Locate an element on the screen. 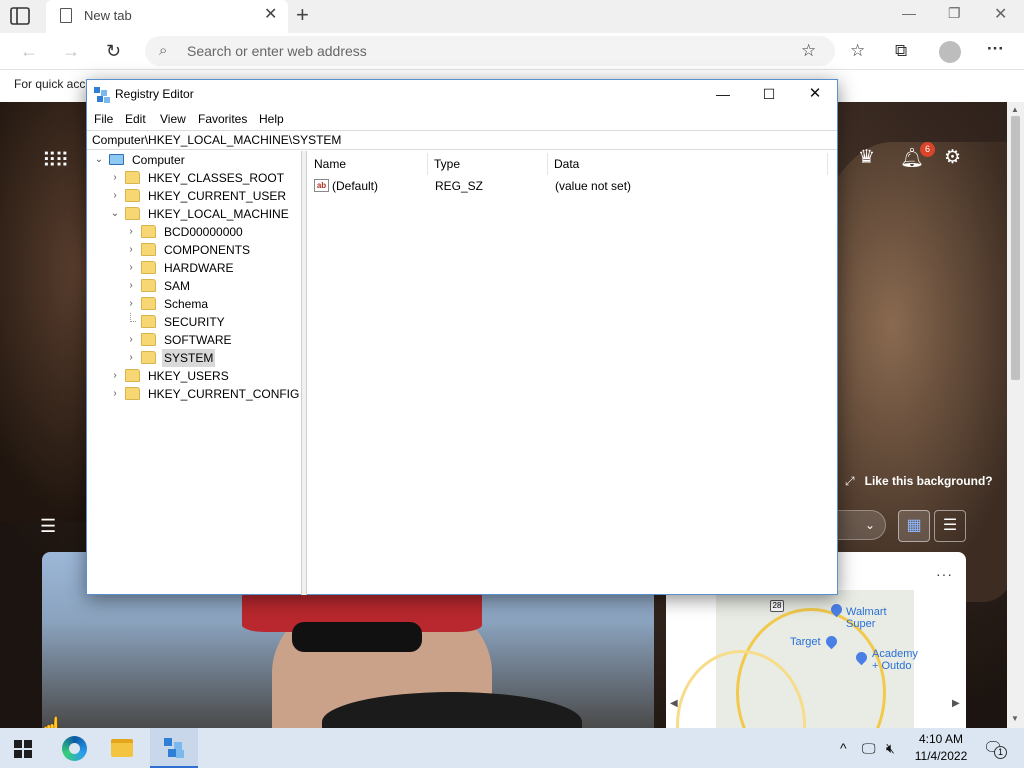 Image resolution: width=1024 pixels, height=768 pixels. tab-new-tab: New tab ✕ is located at coordinates (167, 16).